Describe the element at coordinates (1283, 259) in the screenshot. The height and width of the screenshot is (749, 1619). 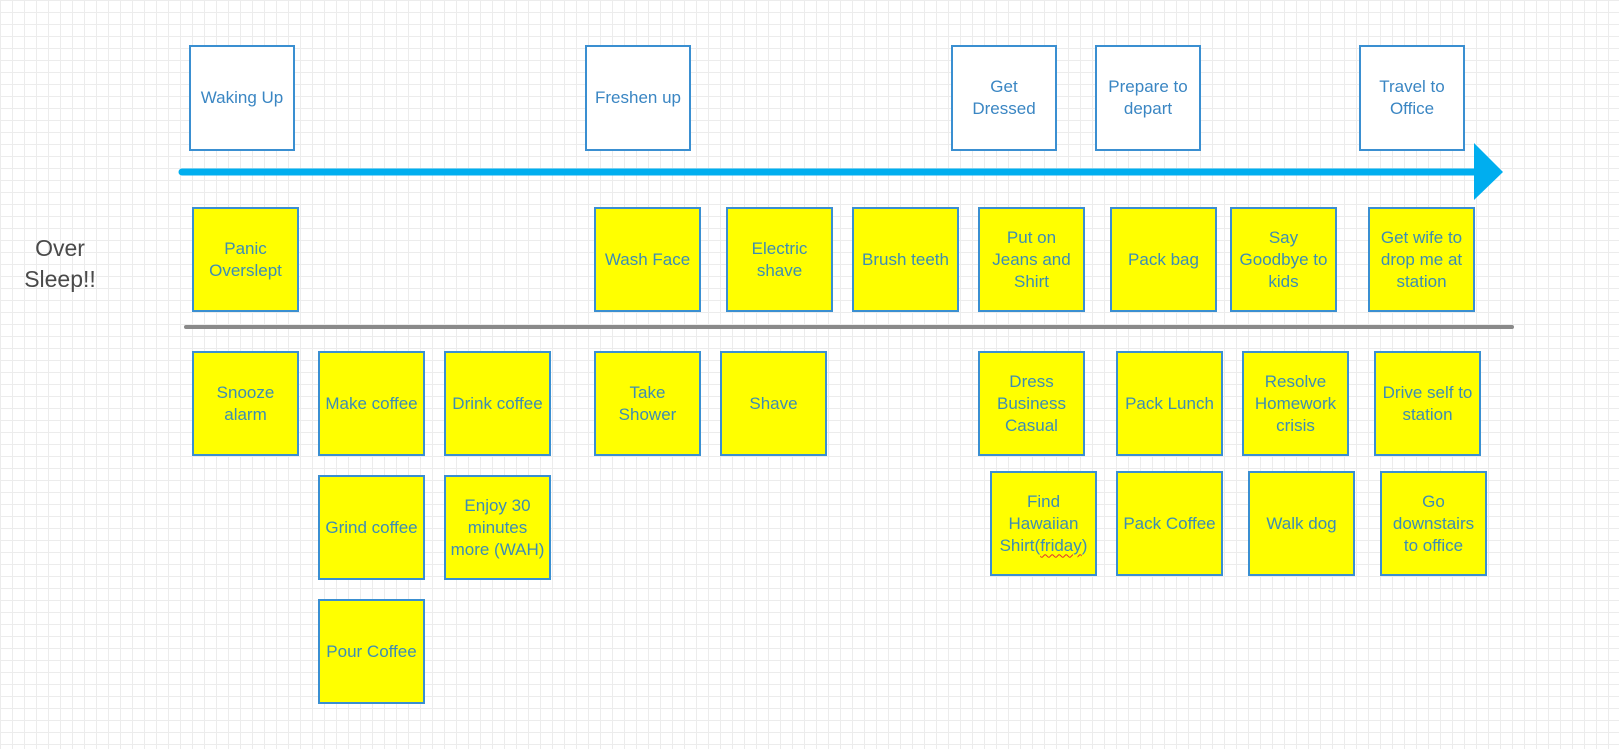
I see `note-say-goodbye-to-kids: Say Goodbye to kids` at that location.